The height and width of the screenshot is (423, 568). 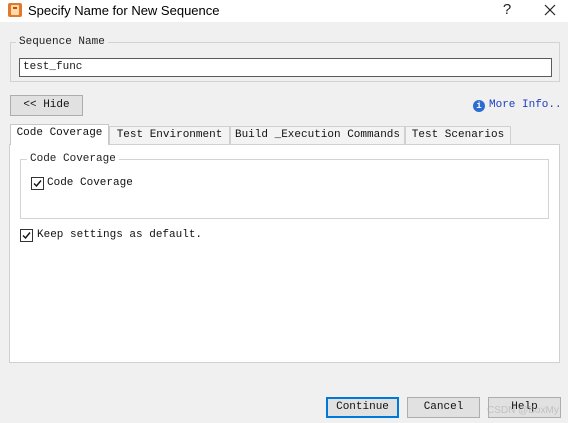 I want to click on help-button: Help, so click(x=524, y=407).